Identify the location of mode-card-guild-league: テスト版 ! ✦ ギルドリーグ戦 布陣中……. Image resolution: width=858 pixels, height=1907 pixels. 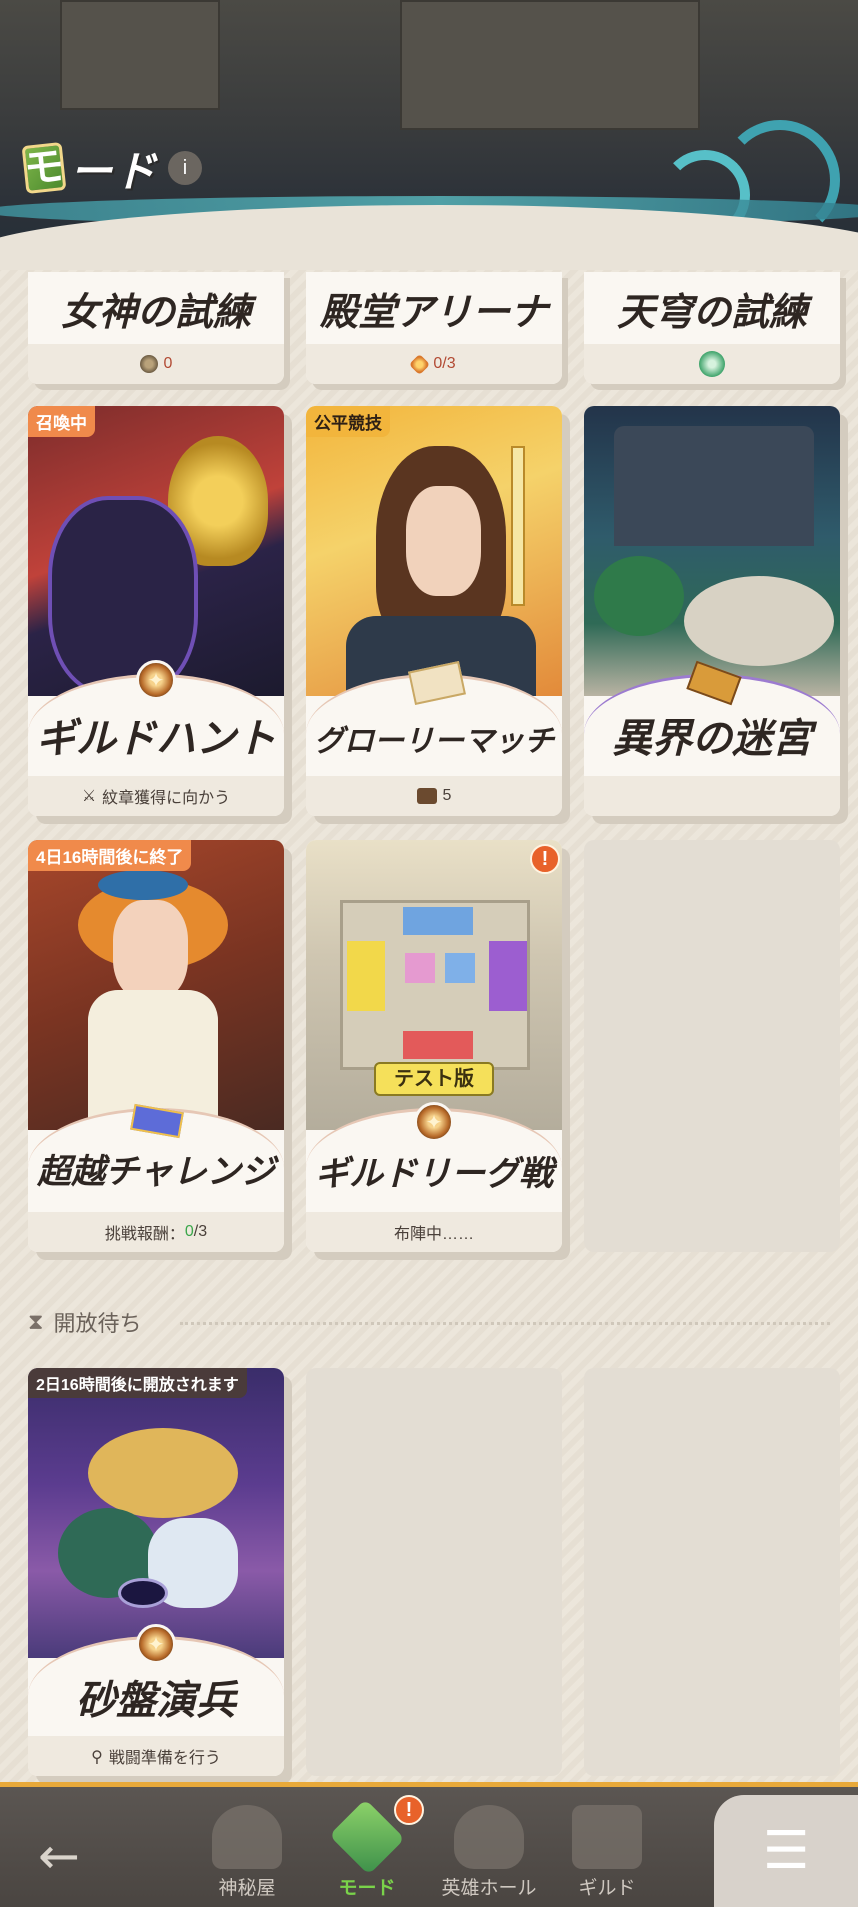
(434, 1046).